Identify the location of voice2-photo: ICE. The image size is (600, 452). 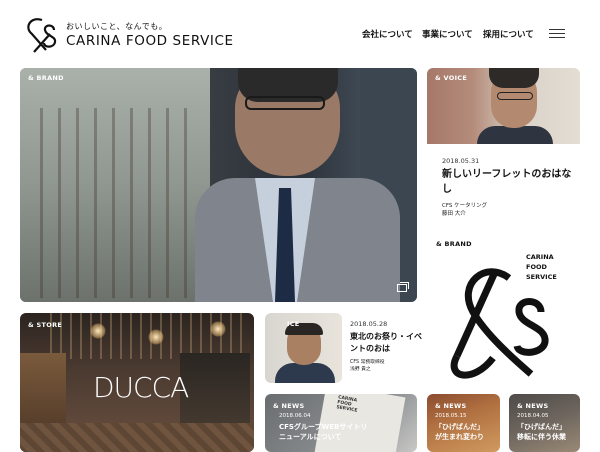
(303, 348).